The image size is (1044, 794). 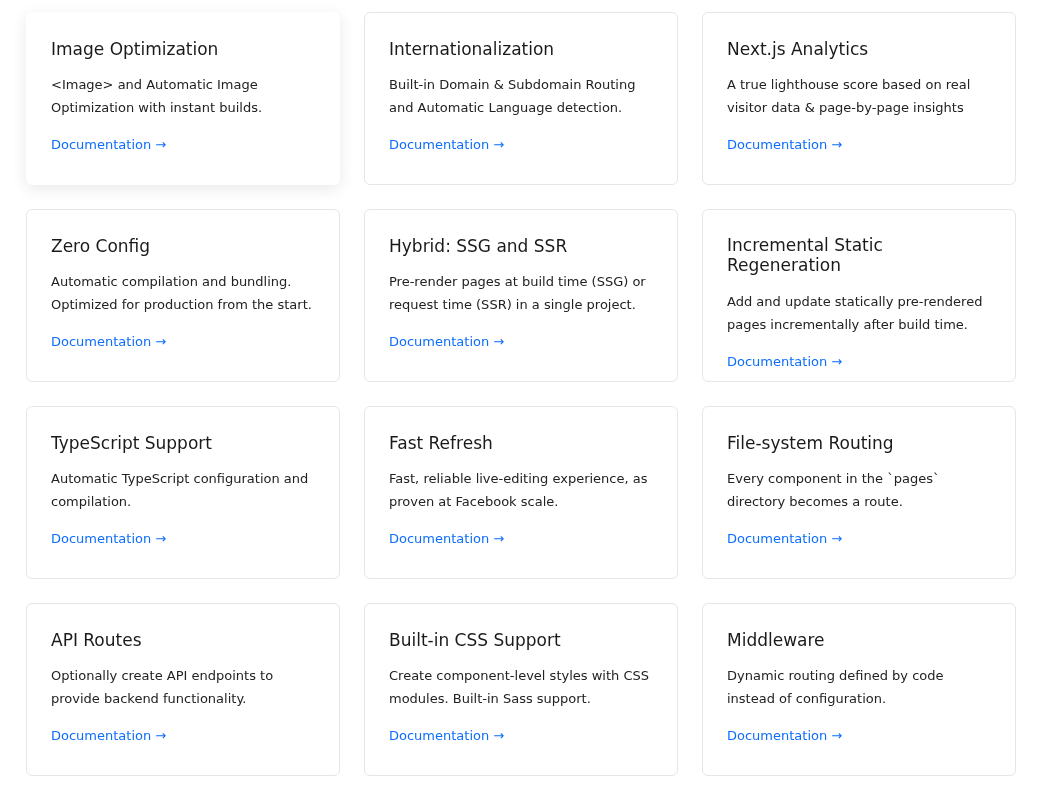 I want to click on card-title: Hybrid: SSG and SSR, so click(x=478, y=246).